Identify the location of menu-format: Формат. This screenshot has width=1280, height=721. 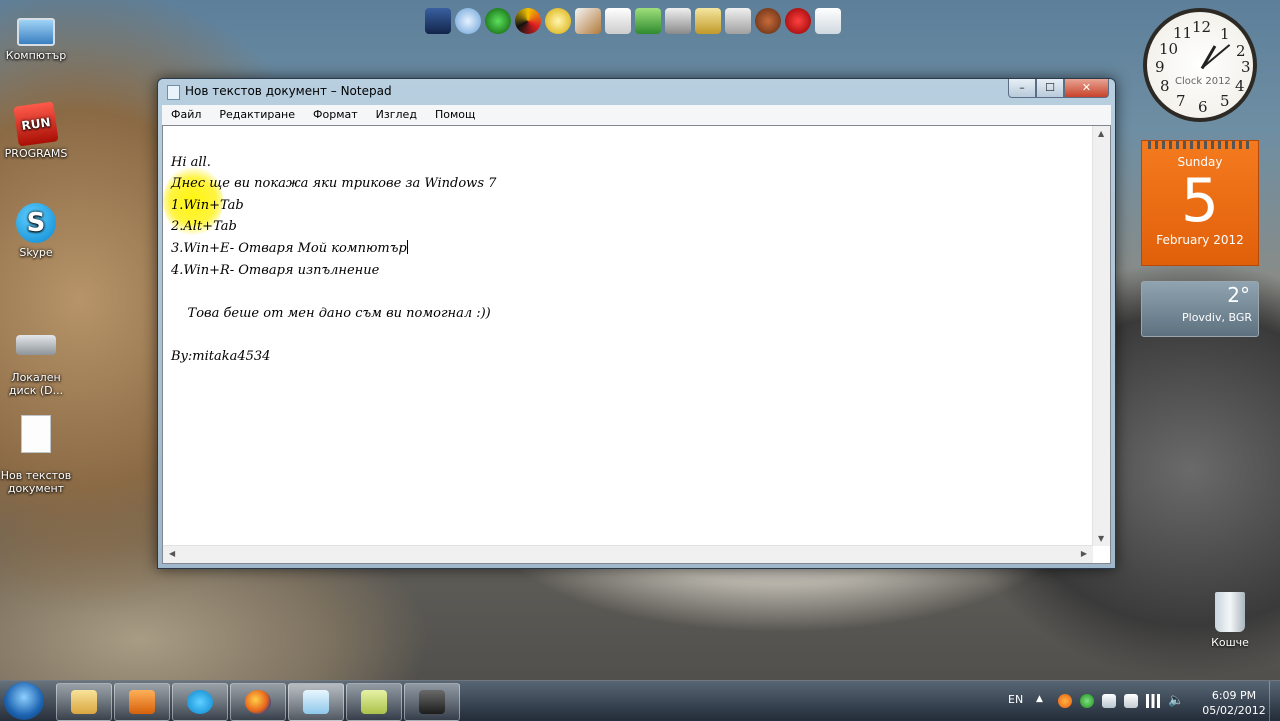
(335, 115).